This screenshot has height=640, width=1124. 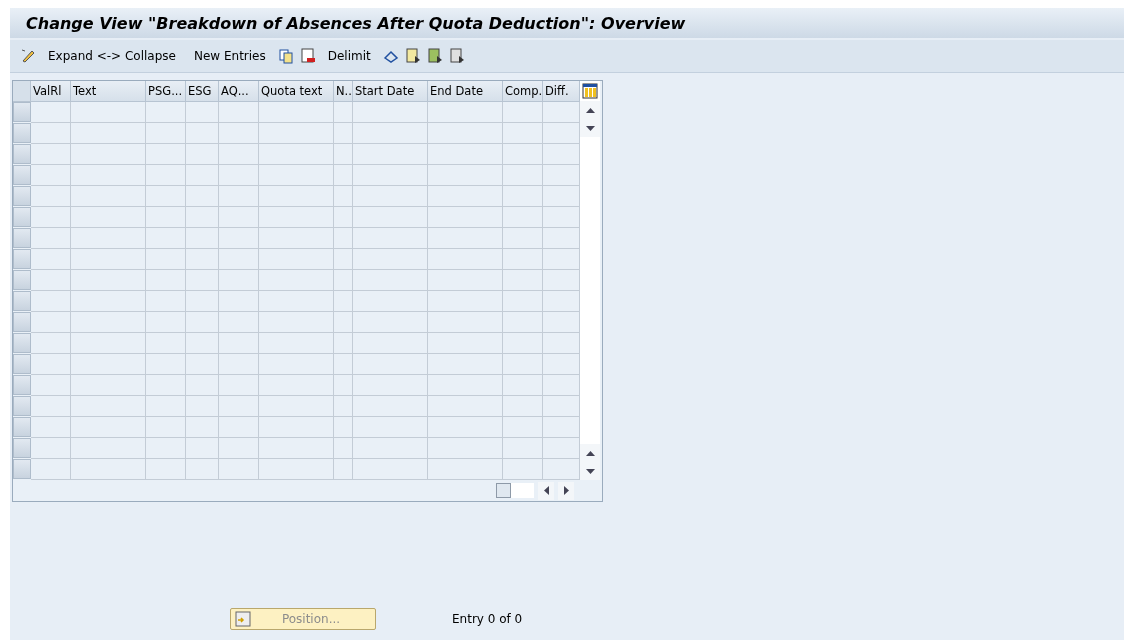 What do you see at coordinates (590, 91) in the screenshot?
I see `column-settings-icon` at bounding box center [590, 91].